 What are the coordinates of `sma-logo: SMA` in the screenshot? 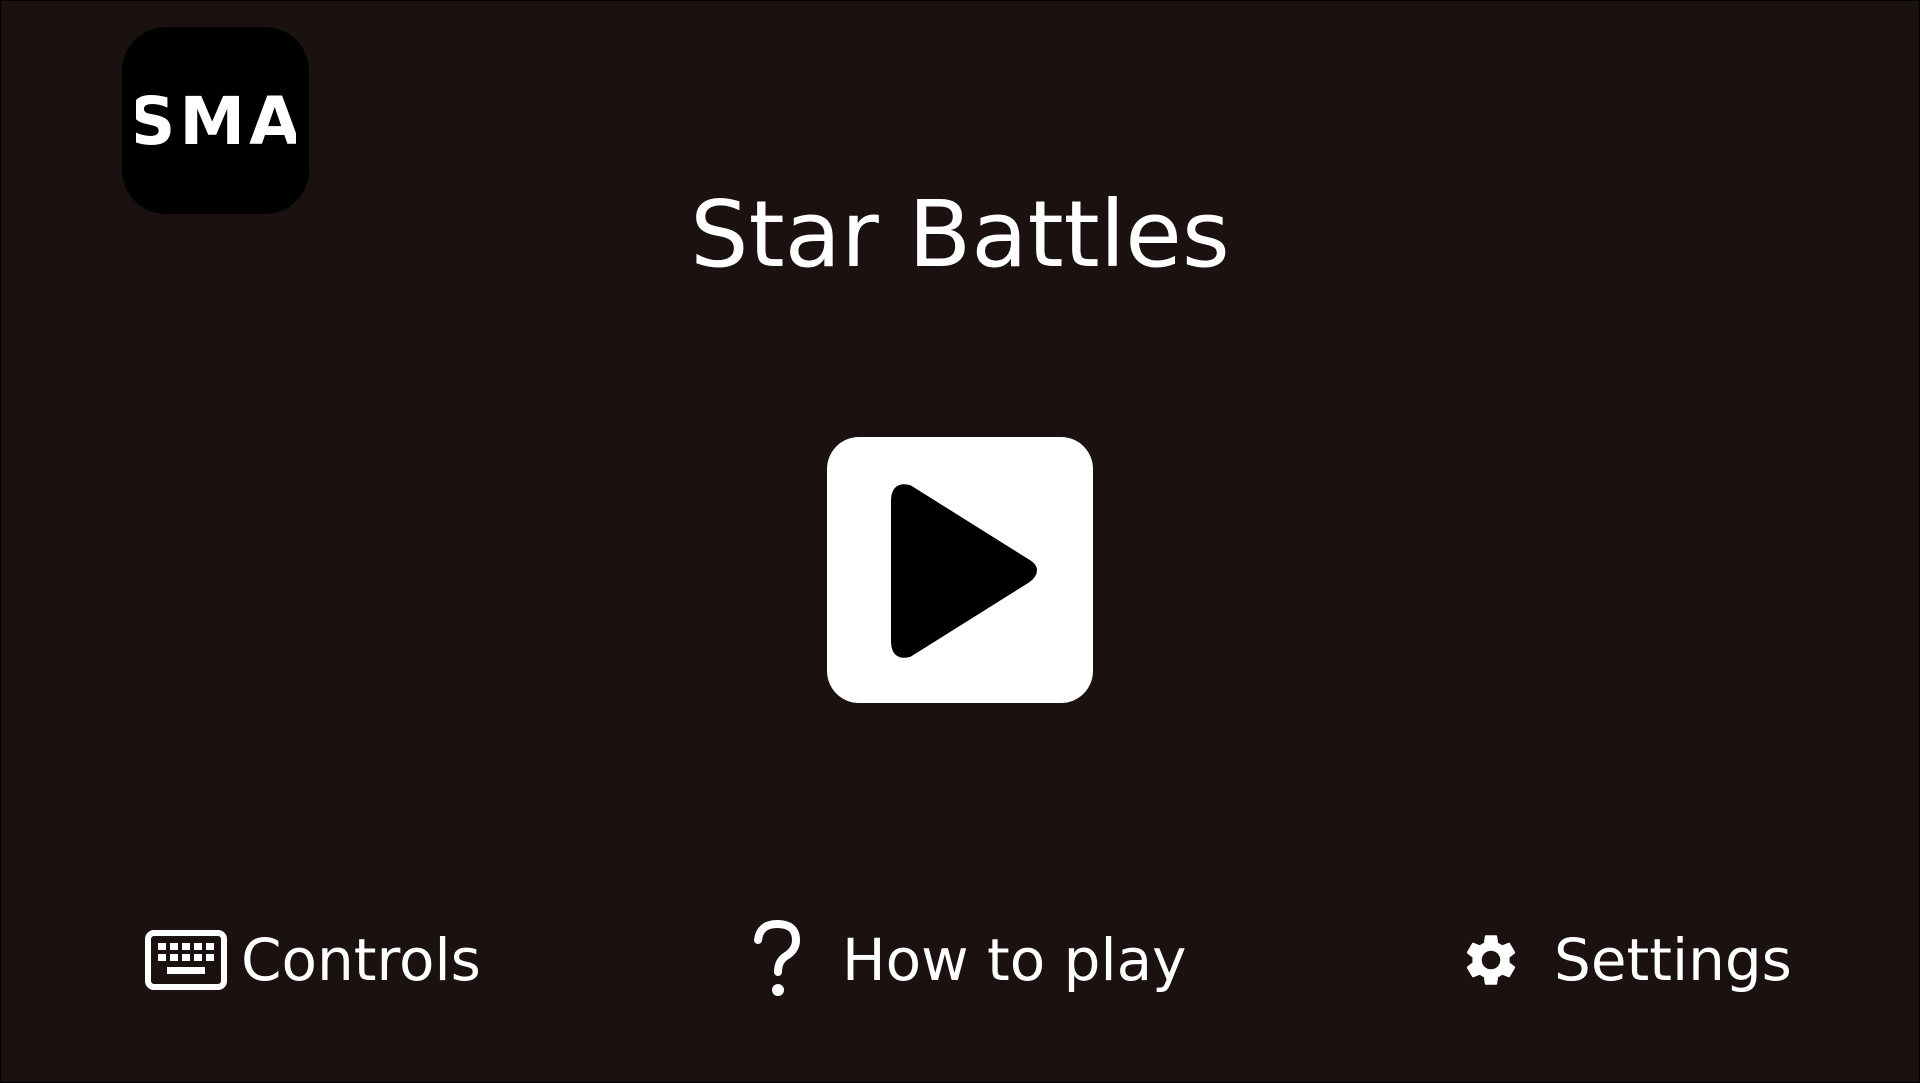 It's located at (215, 120).